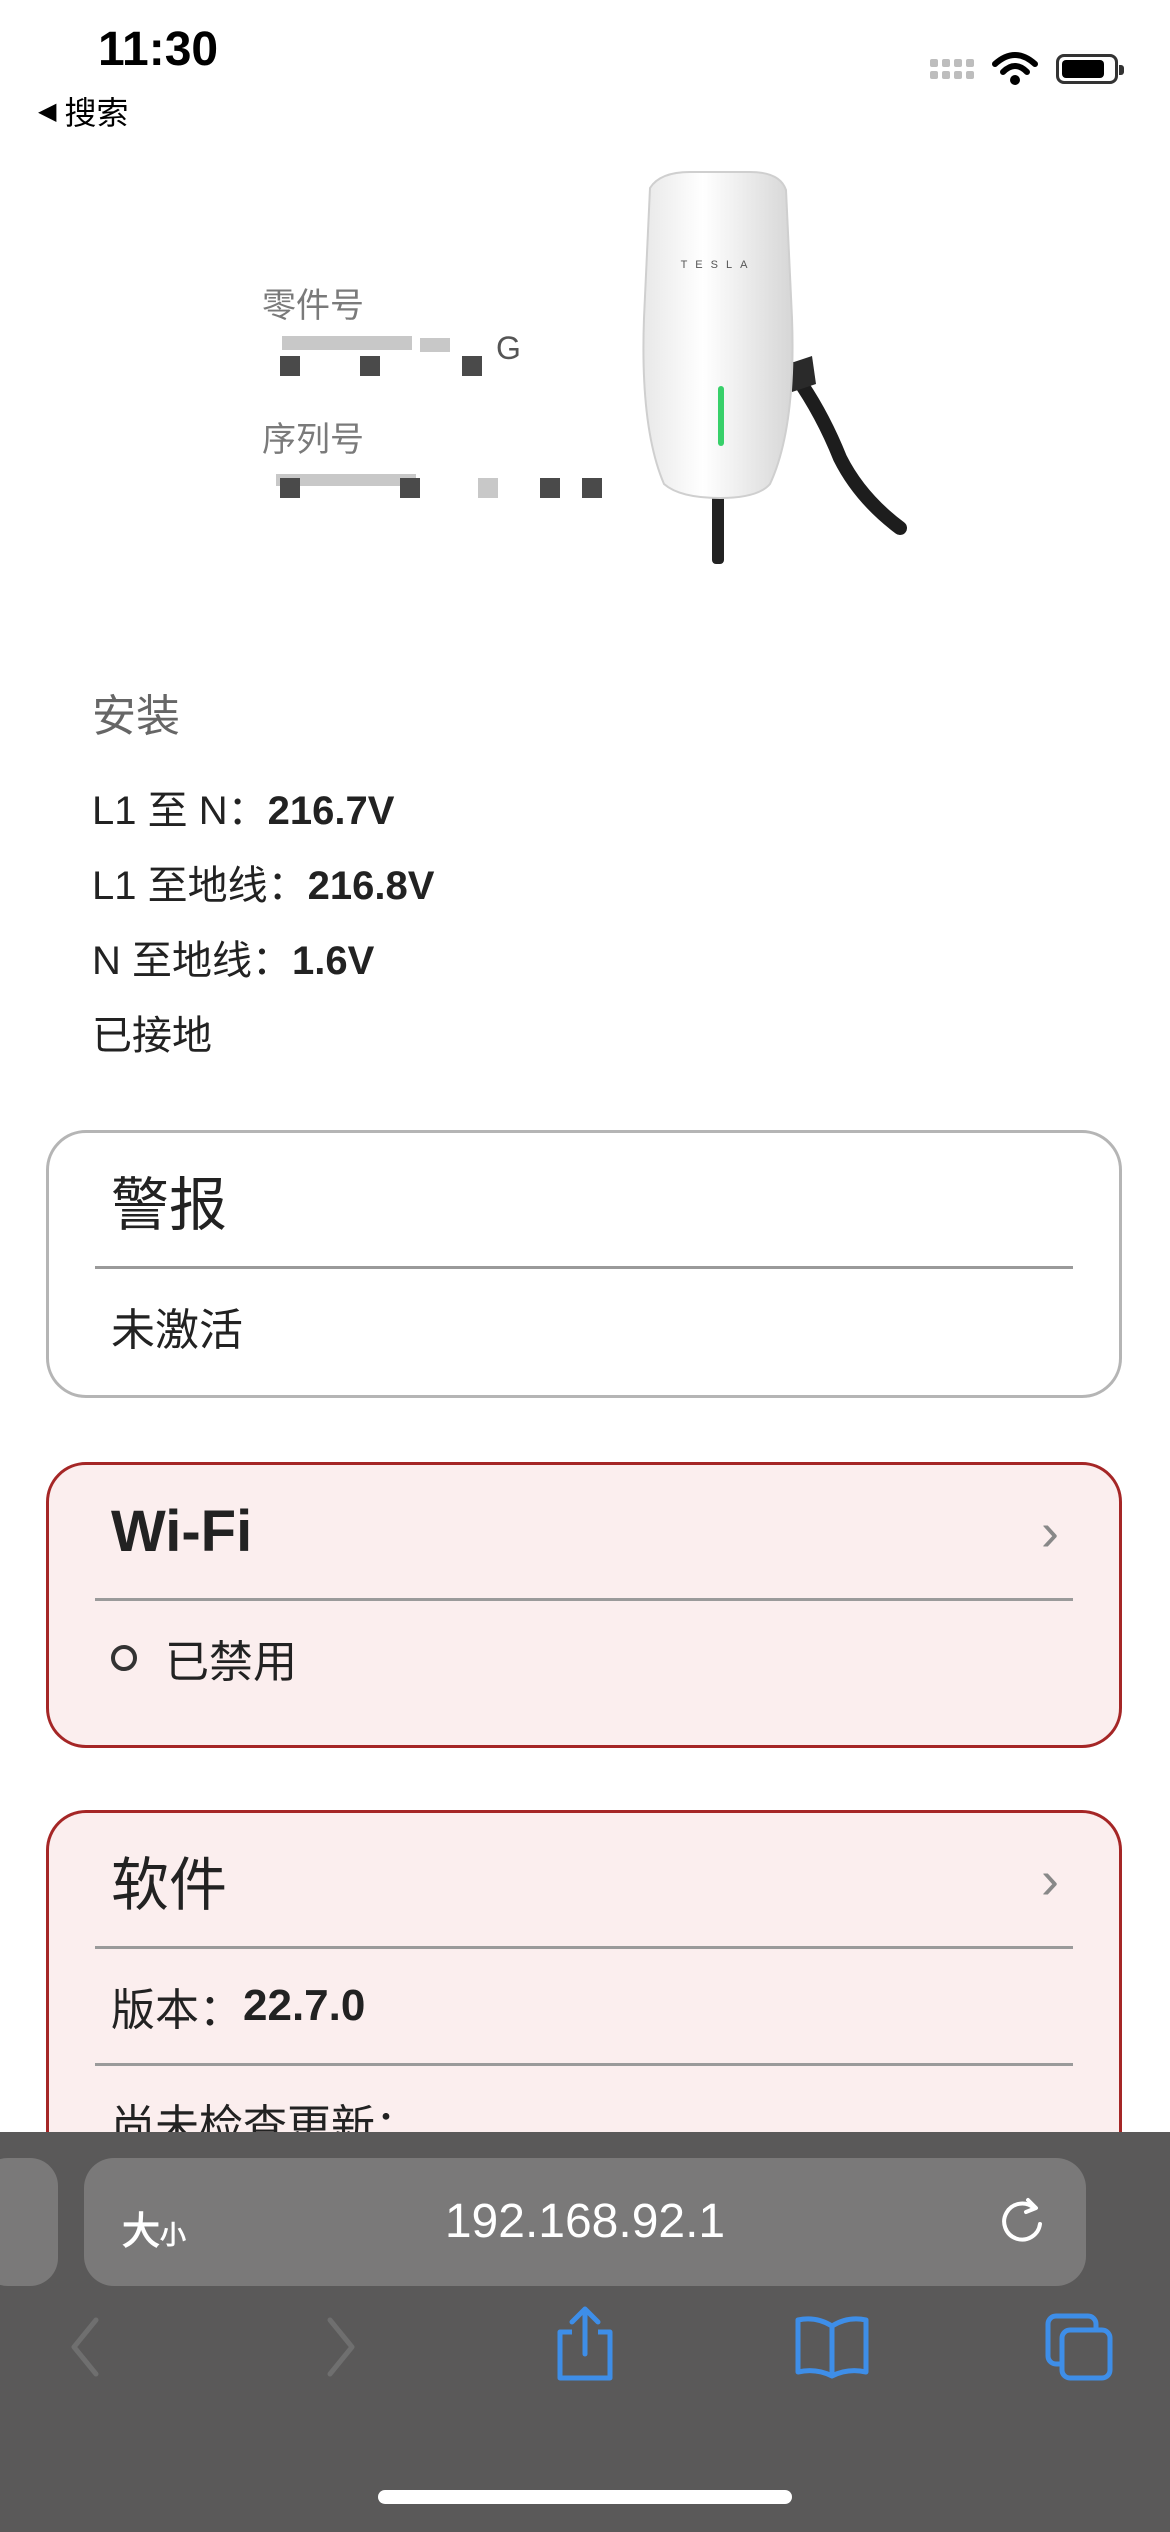  I want to click on alarm-card: 警报 未激活, so click(584, 1264).